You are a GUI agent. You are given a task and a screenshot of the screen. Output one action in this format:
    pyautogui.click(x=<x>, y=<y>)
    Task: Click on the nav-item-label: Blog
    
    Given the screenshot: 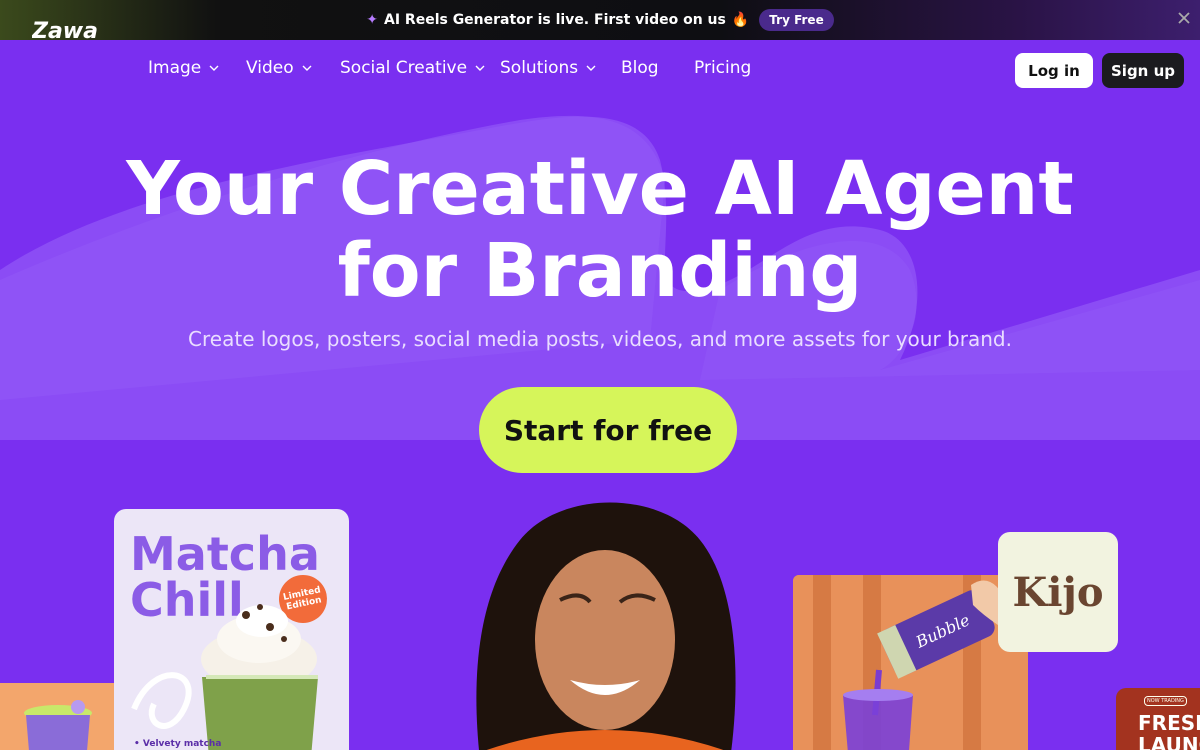 What is the action you would take?
    pyautogui.click(x=640, y=68)
    